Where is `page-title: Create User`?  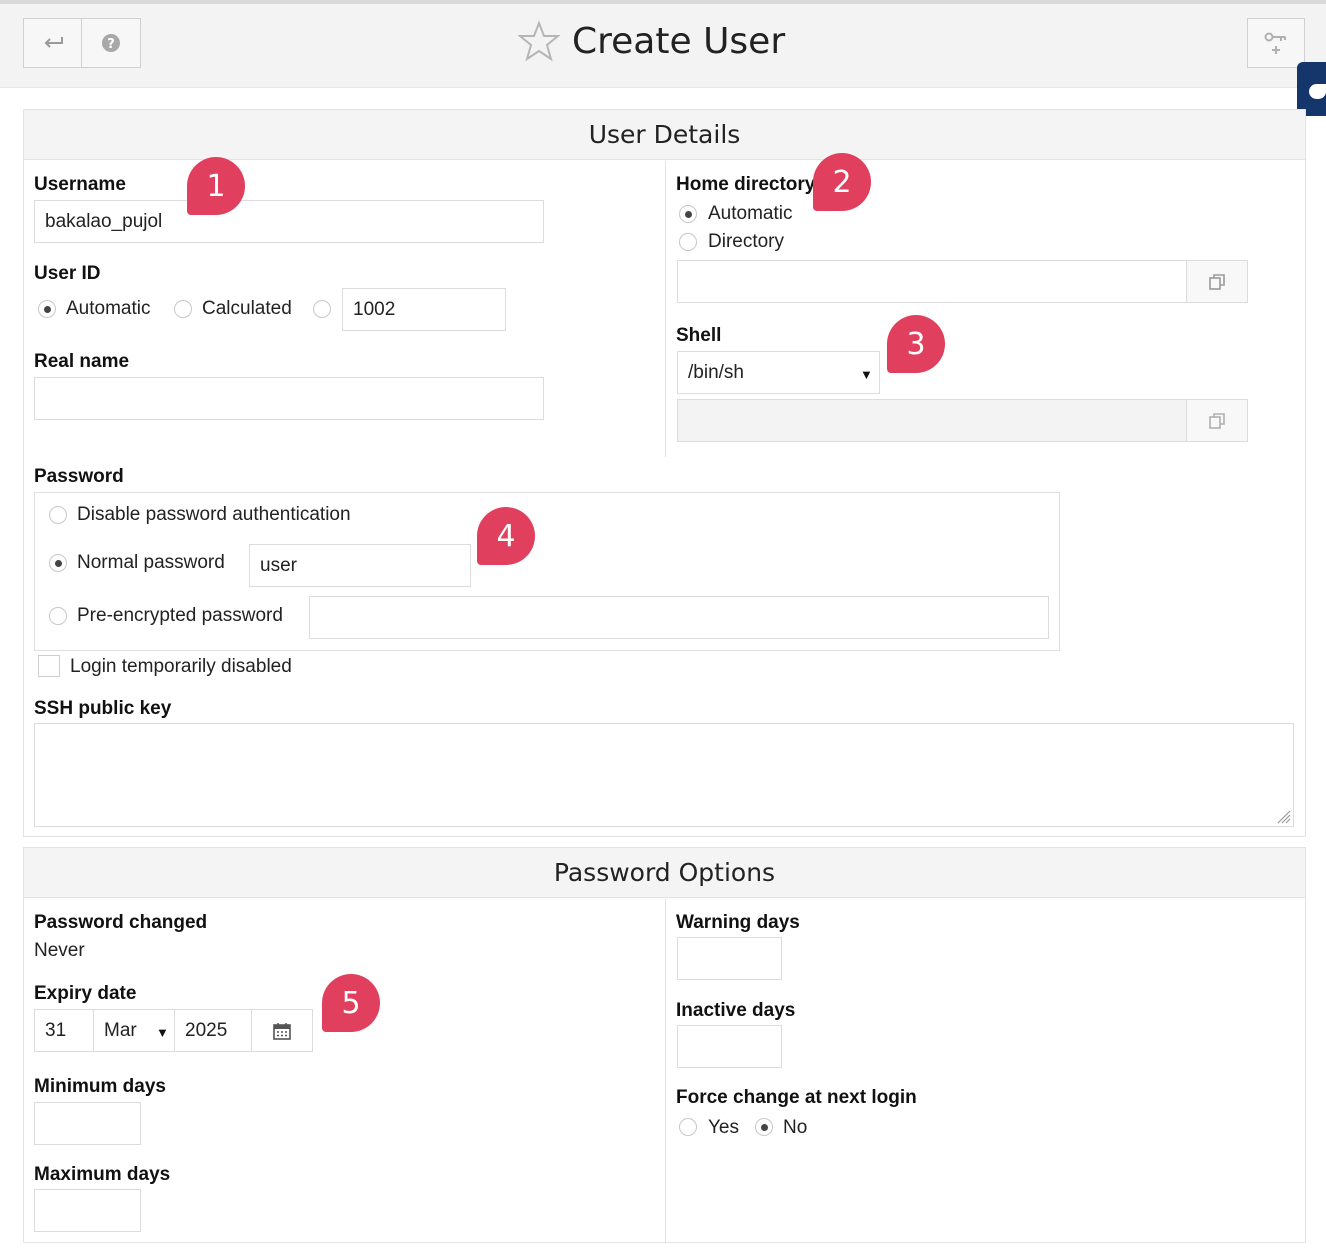 page-title: Create User is located at coordinates (679, 41).